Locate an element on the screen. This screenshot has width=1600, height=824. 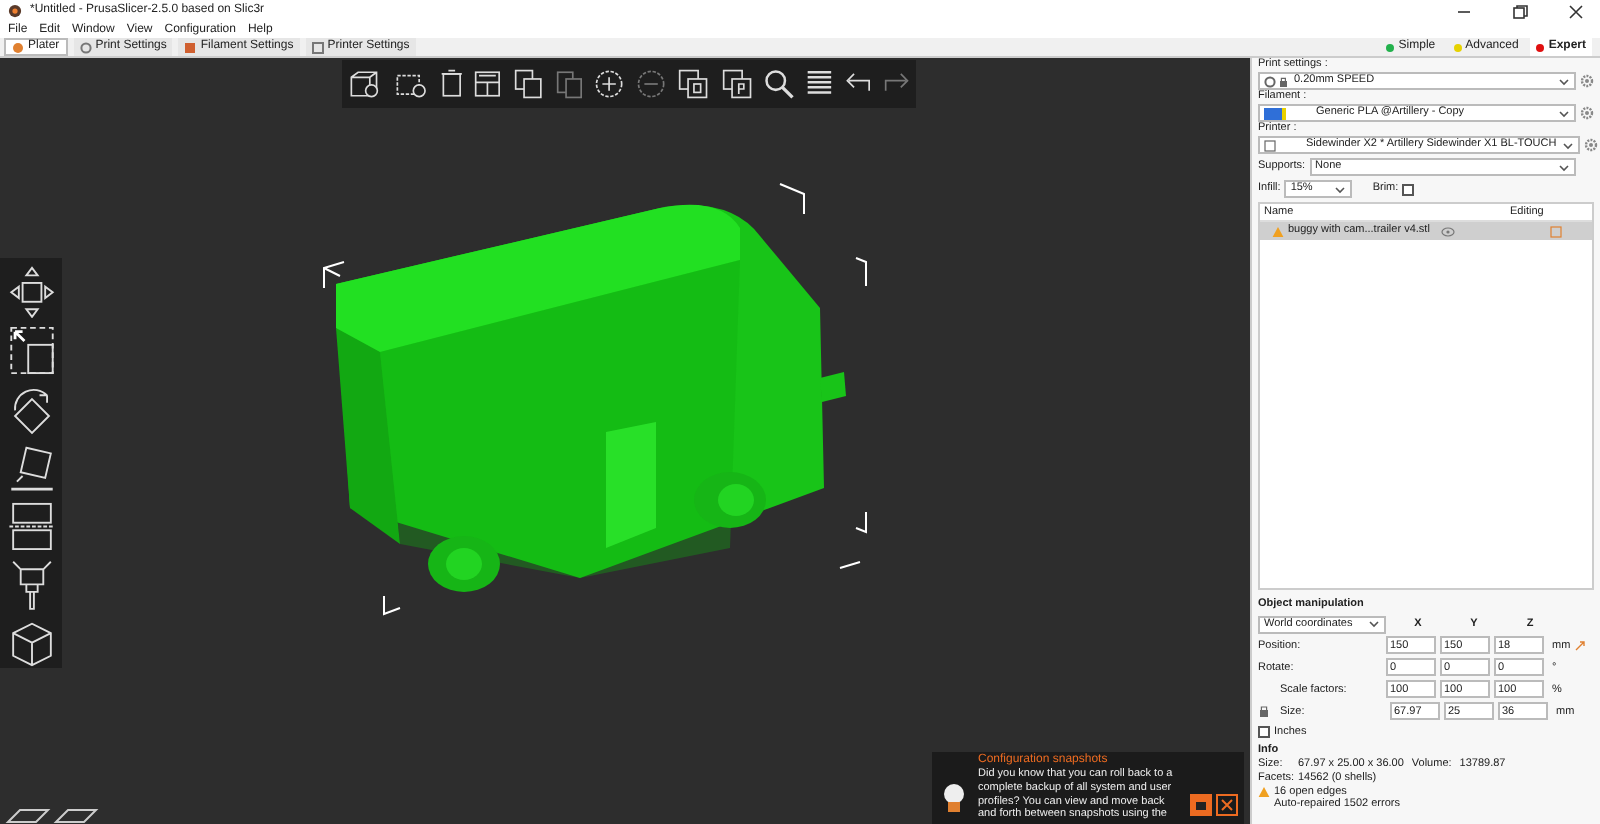
app-logo-icon is located at coordinates (15, 11).